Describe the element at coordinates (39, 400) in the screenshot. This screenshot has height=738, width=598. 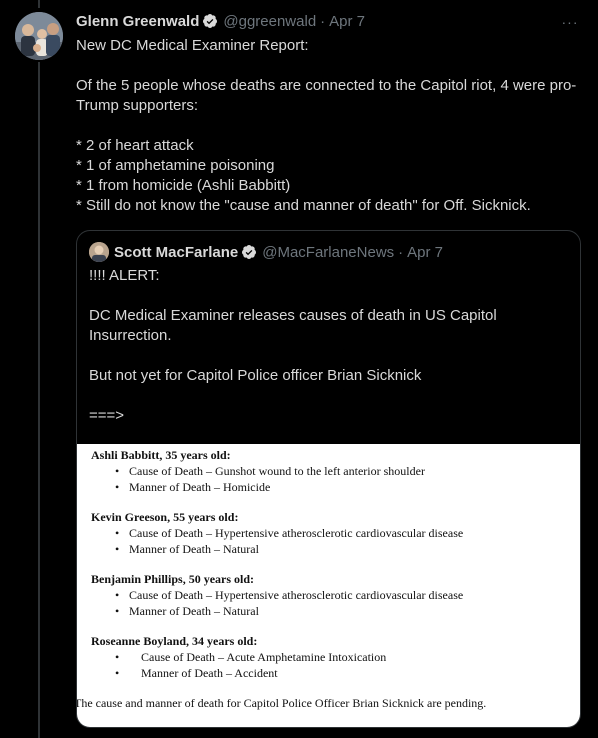
I see `thread-line` at that location.